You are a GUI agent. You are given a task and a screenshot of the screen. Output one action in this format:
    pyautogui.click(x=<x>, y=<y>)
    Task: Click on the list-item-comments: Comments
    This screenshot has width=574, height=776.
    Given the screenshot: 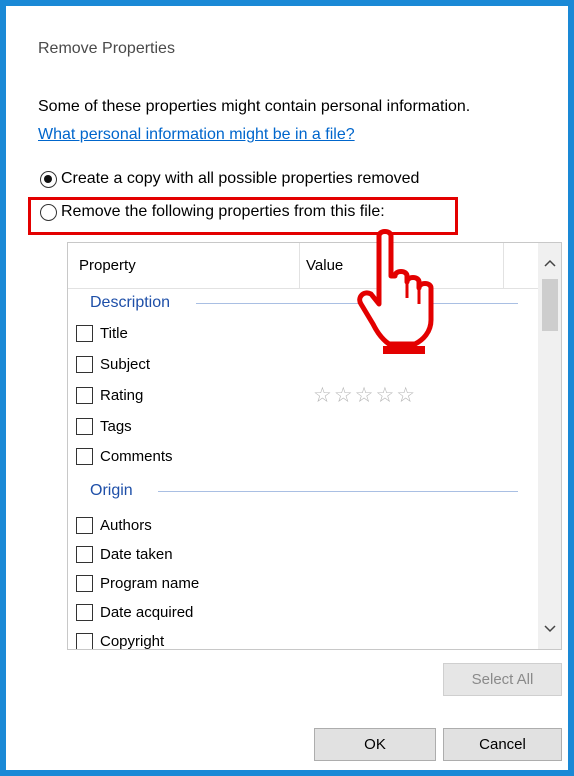 What is the action you would take?
    pyautogui.click(x=124, y=456)
    